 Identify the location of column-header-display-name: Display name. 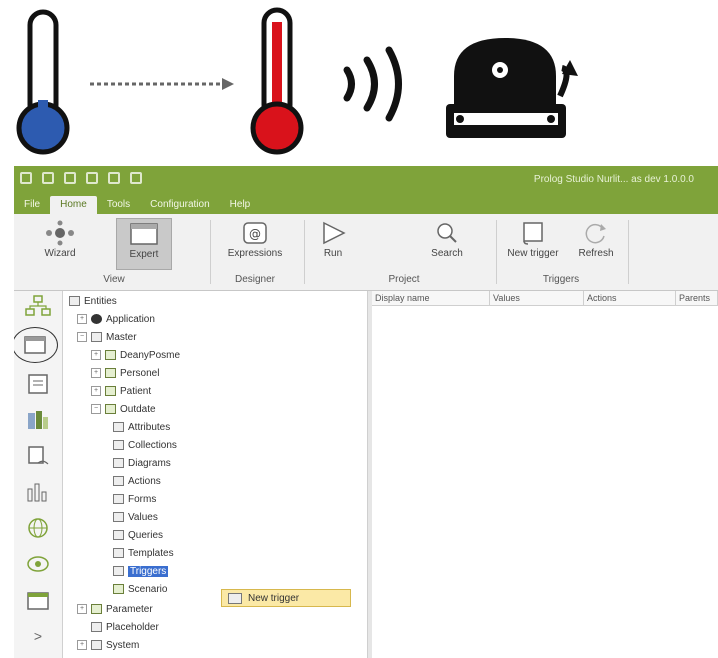
(431, 298).